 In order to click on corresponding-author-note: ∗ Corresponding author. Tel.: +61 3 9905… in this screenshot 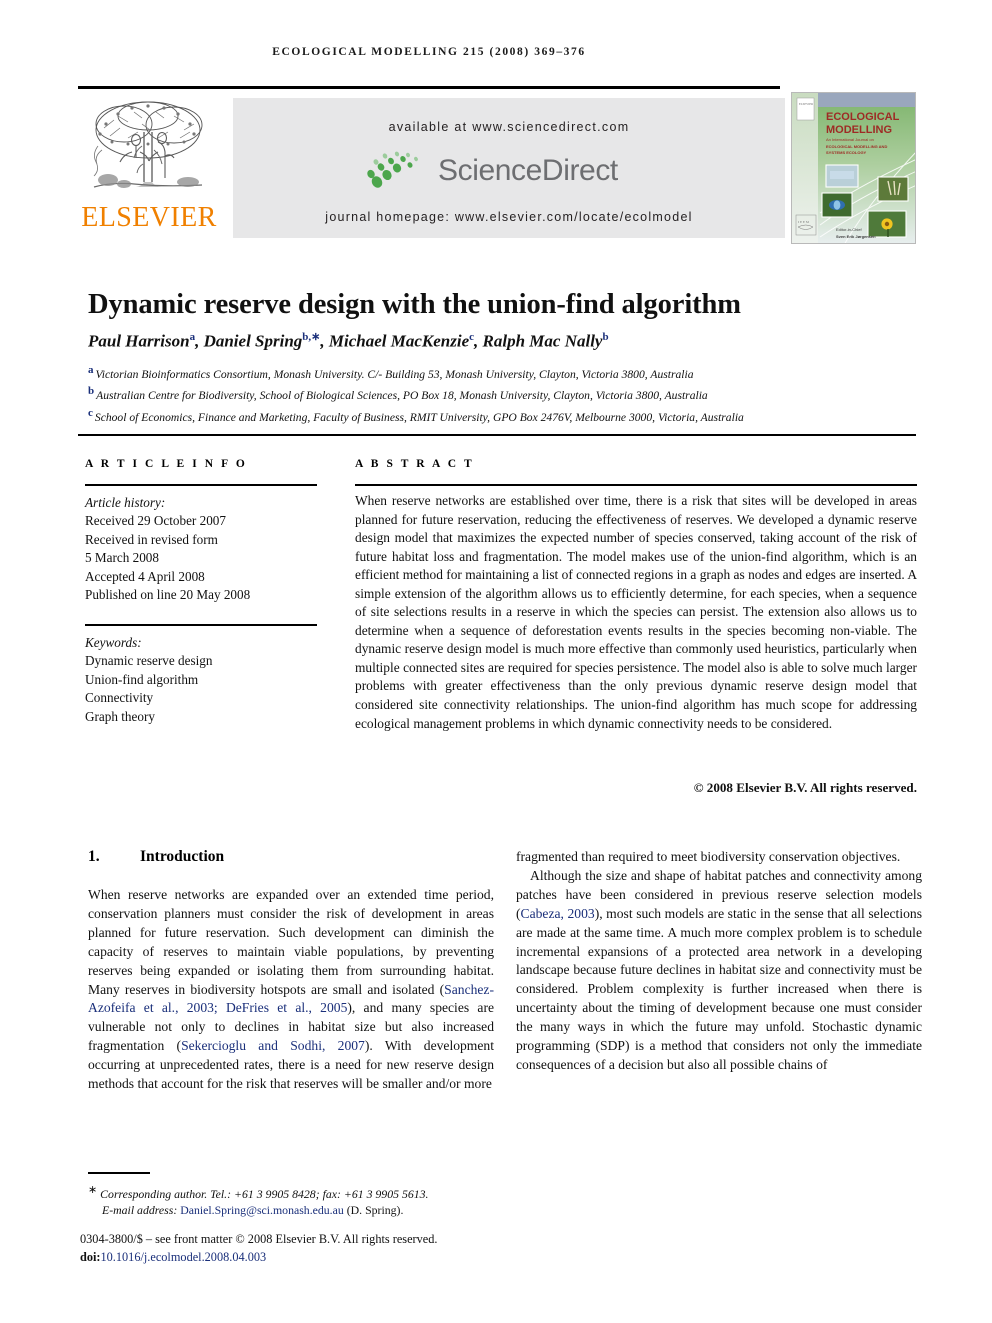, I will do `click(298, 1192)`.